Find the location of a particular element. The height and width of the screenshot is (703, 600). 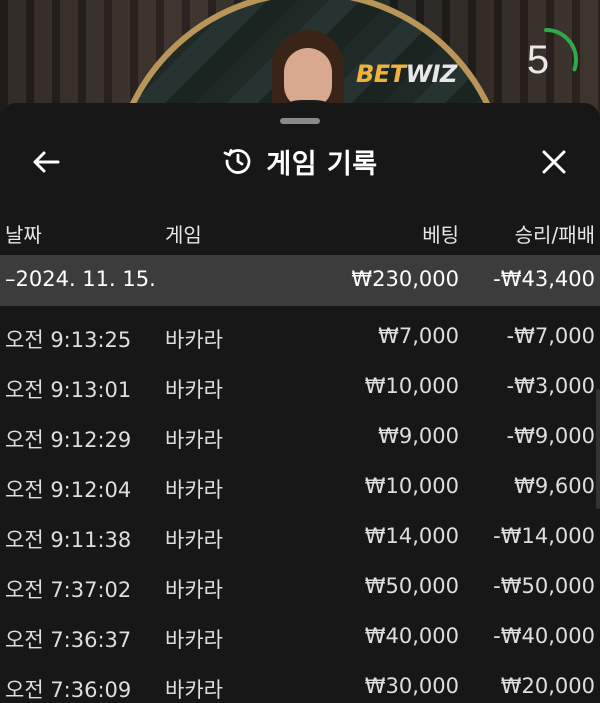

countdown-timer: 5 is located at coordinates (546, 60).